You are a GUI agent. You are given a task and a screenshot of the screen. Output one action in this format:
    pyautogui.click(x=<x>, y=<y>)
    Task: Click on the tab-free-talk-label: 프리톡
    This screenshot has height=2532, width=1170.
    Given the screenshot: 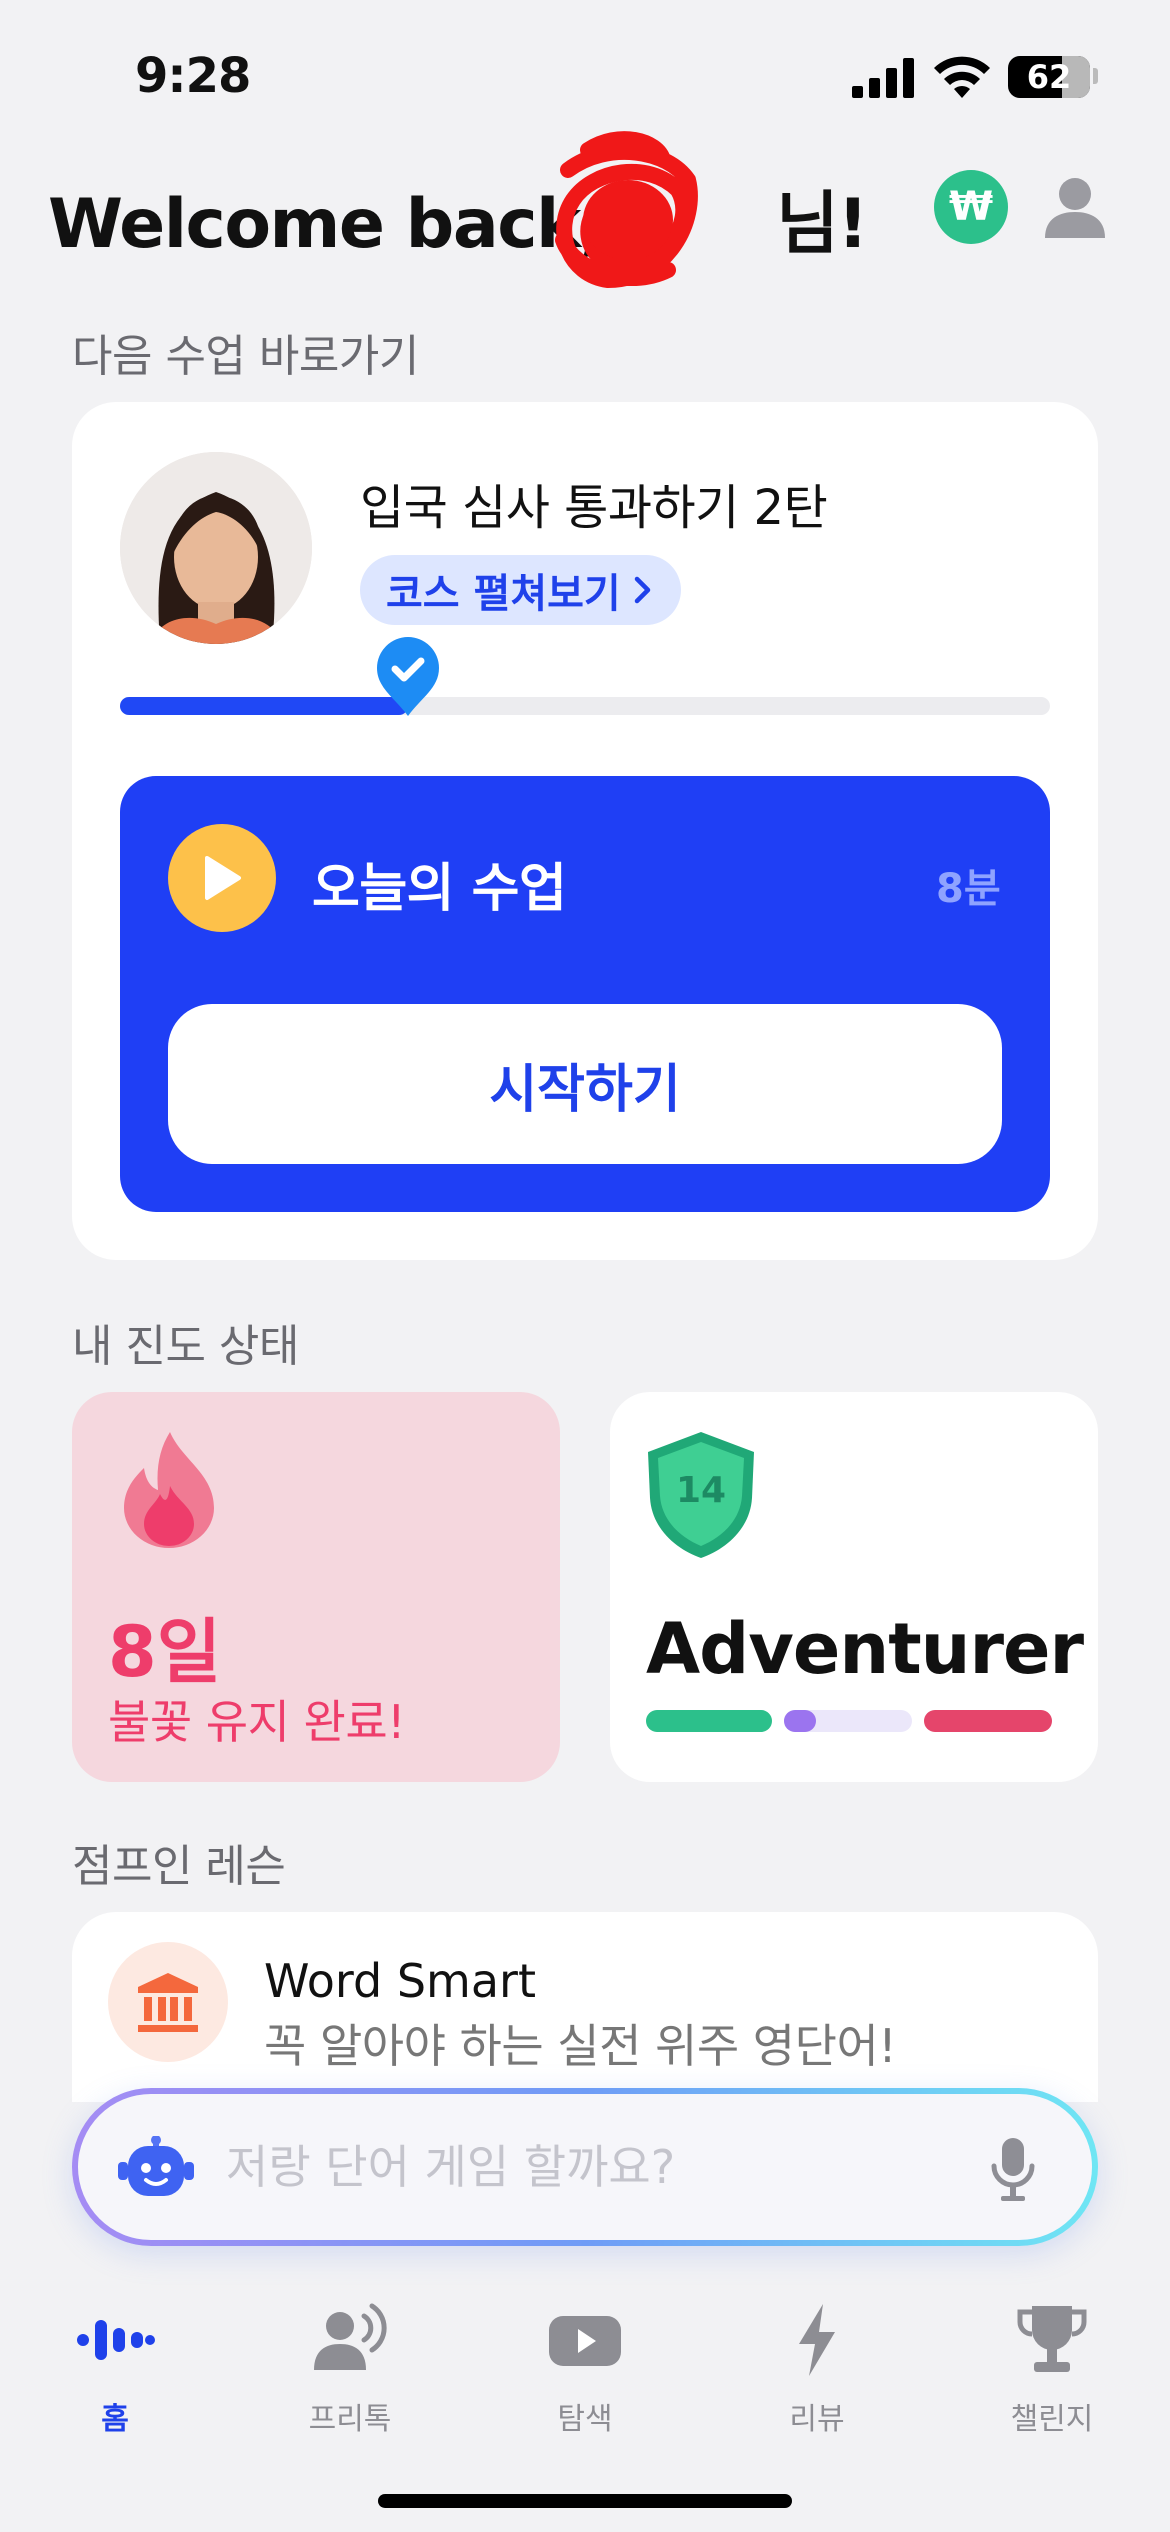 What is the action you would take?
    pyautogui.click(x=350, y=2419)
    